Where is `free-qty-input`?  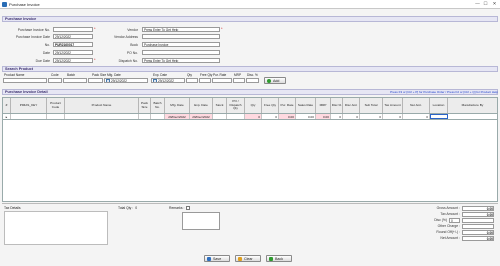 free-qty-input is located at coordinates (205, 80).